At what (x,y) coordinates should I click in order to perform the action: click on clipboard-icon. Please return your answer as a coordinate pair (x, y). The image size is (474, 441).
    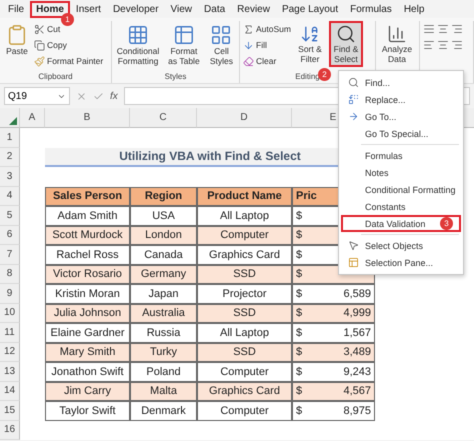
    Looking at the image, I should click on (17, 35).